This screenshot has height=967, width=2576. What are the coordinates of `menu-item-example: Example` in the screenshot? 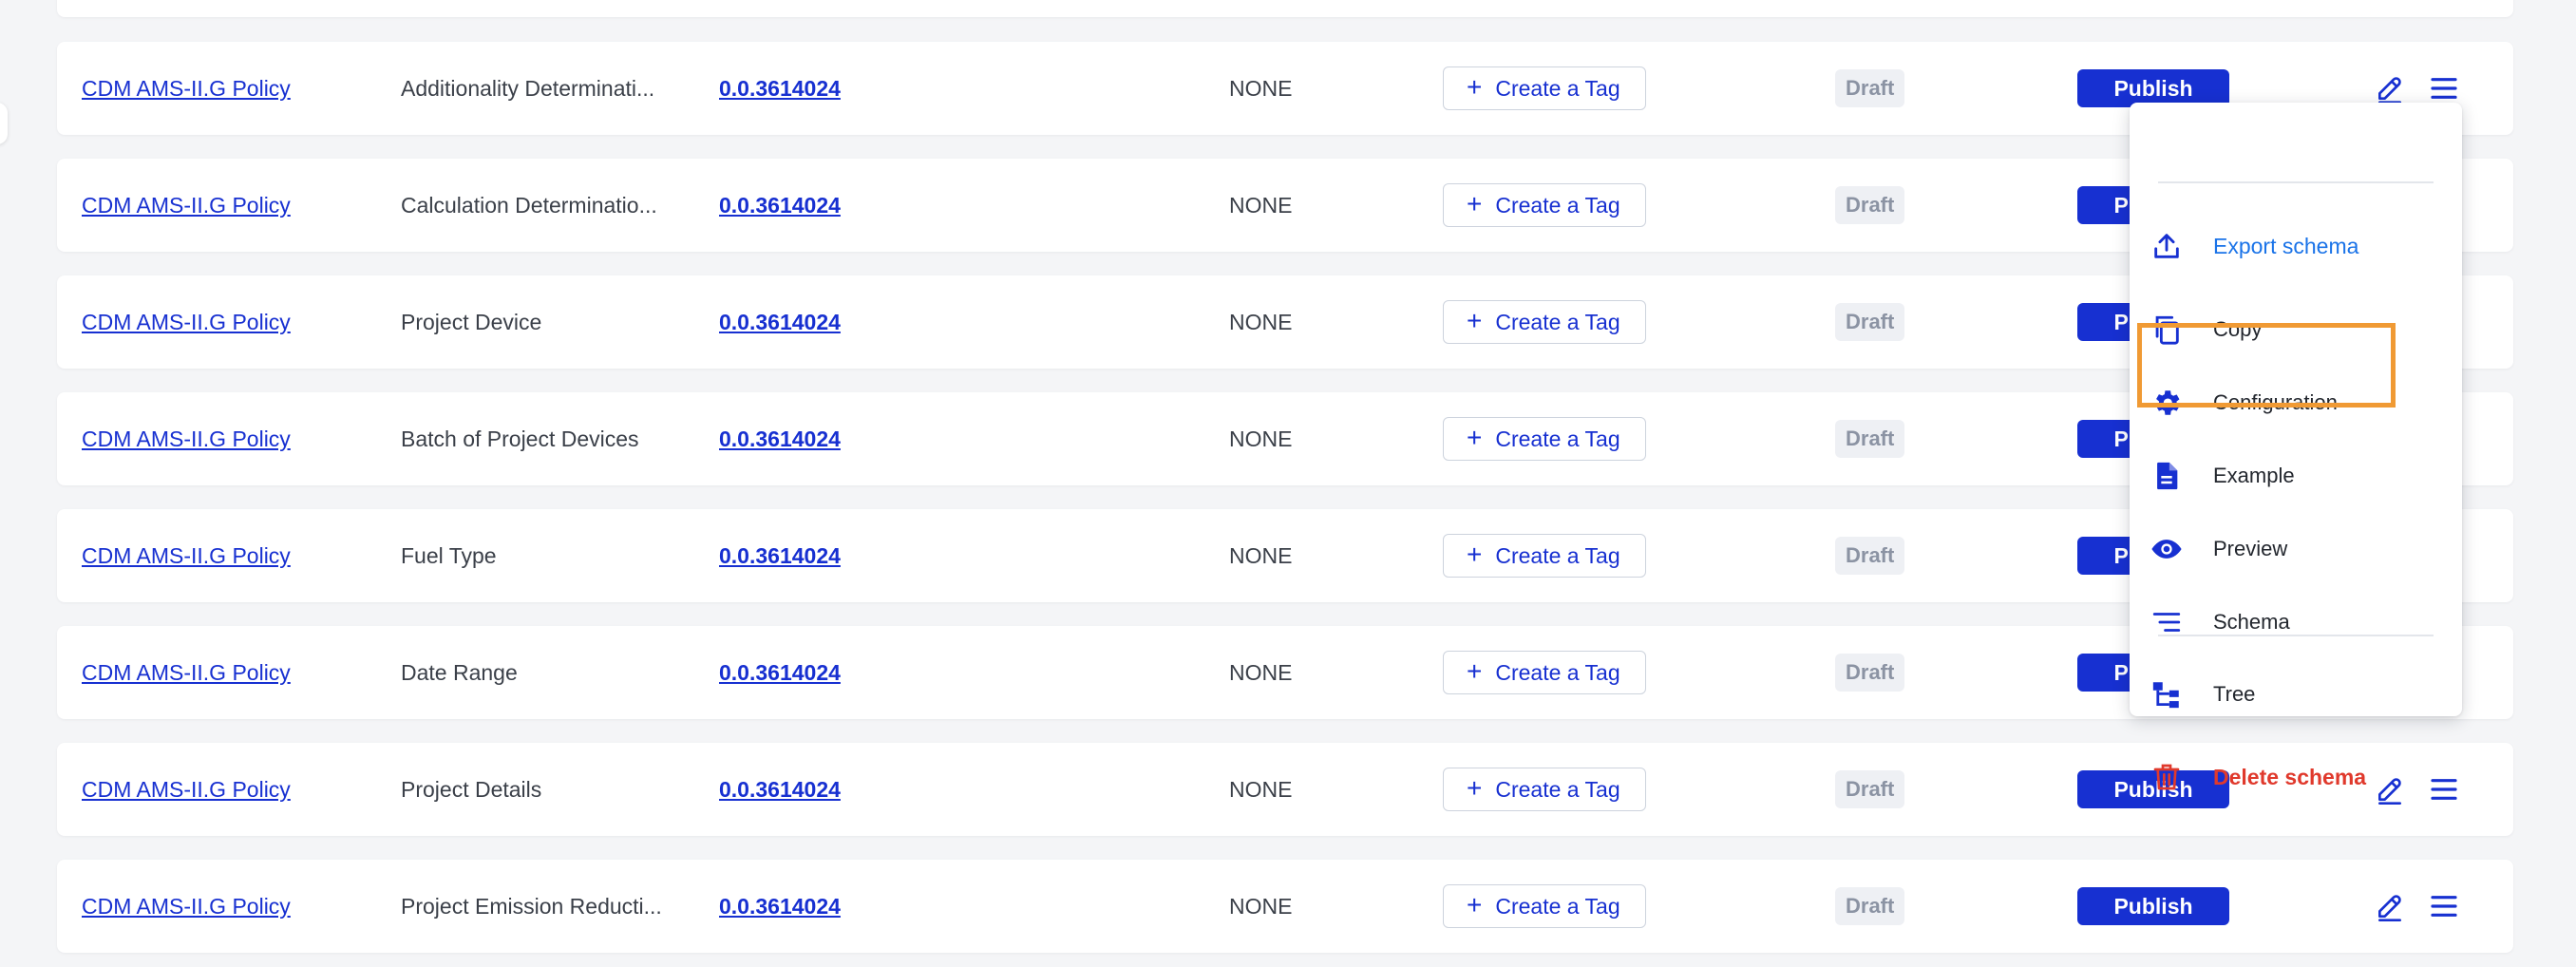 It's located at (2296, 475).